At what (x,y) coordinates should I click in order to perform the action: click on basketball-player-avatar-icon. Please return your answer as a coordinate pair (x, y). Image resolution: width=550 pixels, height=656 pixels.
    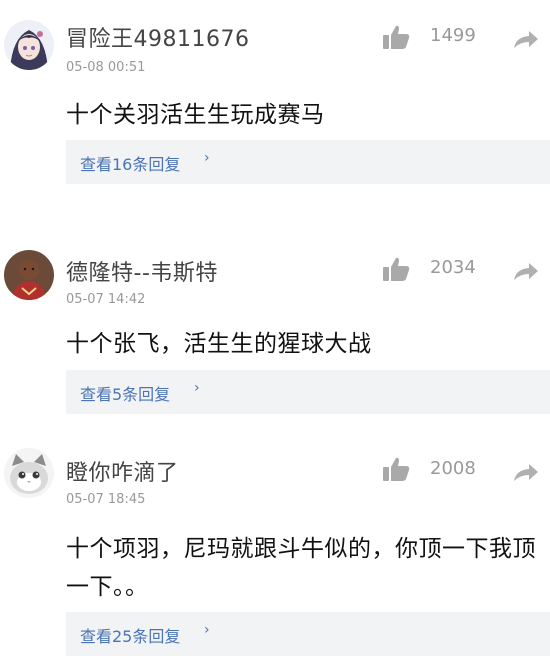
    Looking at the image, I should click on (29, 275).